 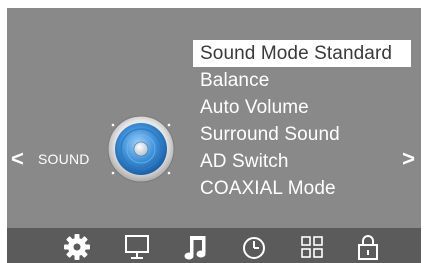 I want to click on menu-item-auto-volume: Auto Volume, so click(x=307, y=107).